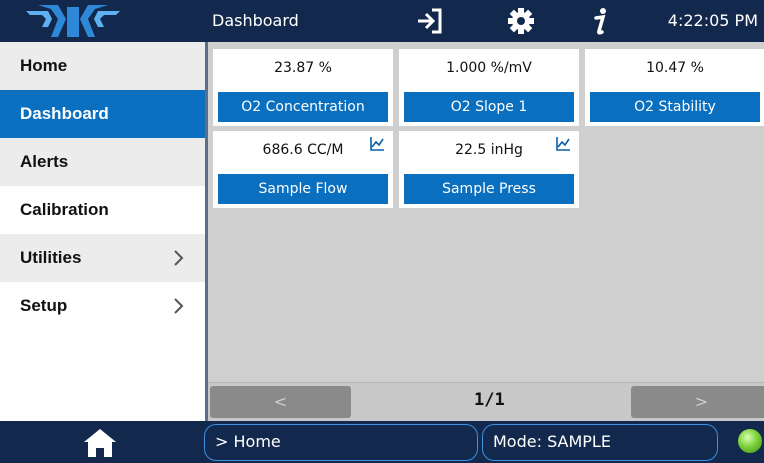 The image size is (764, 463). I want to click on tile-o2-stability: 10.47 % O2 Stability, so click(674, 87).